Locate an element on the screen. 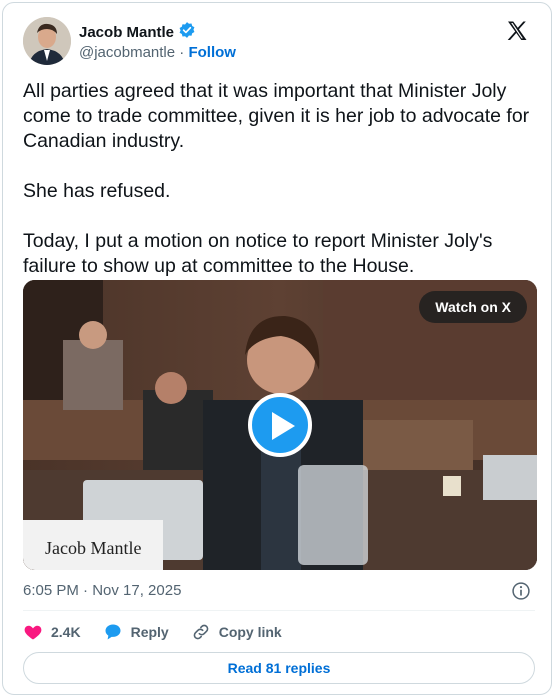 This screenshot has height=699, width=556. nameplate: Jacob Mantle is located at coordinates (93, 548).